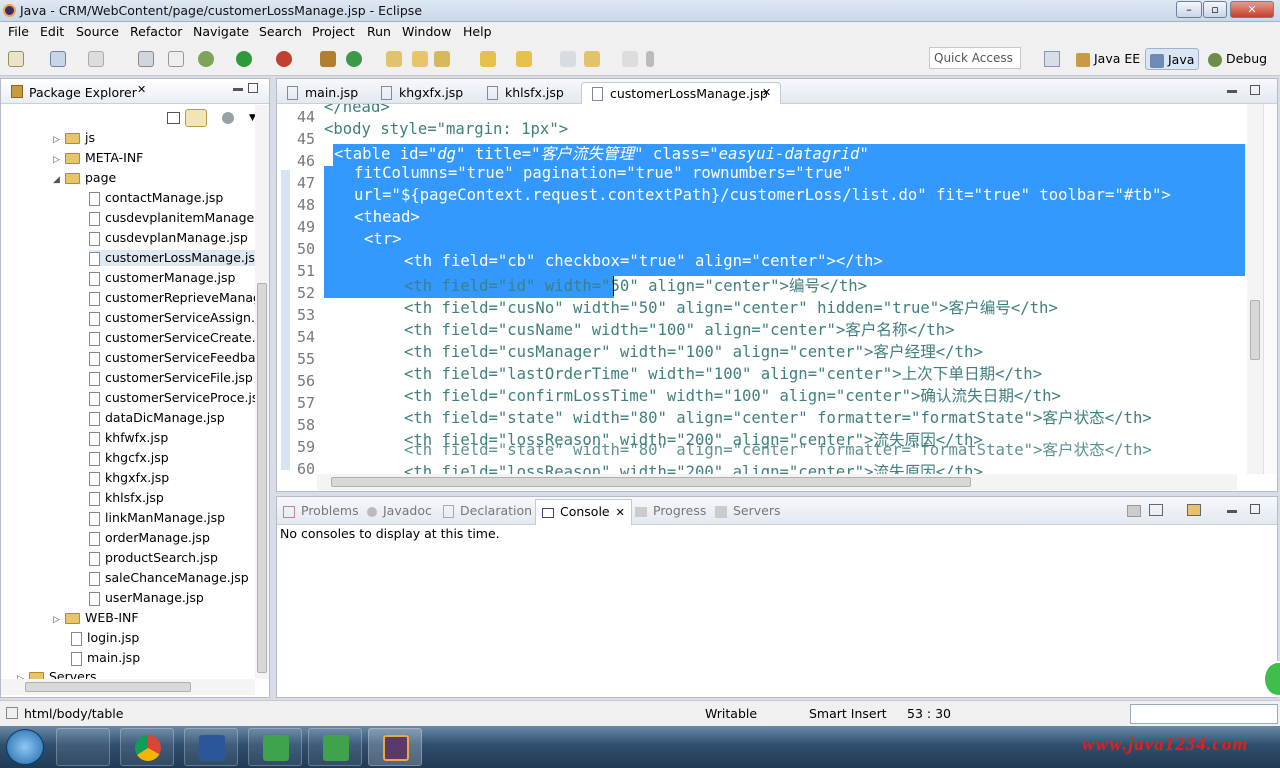  What do you see at coordinates (748, 510) in the screenshot?
I see `tab-servers: Servers` at bounding box center [748, 510].